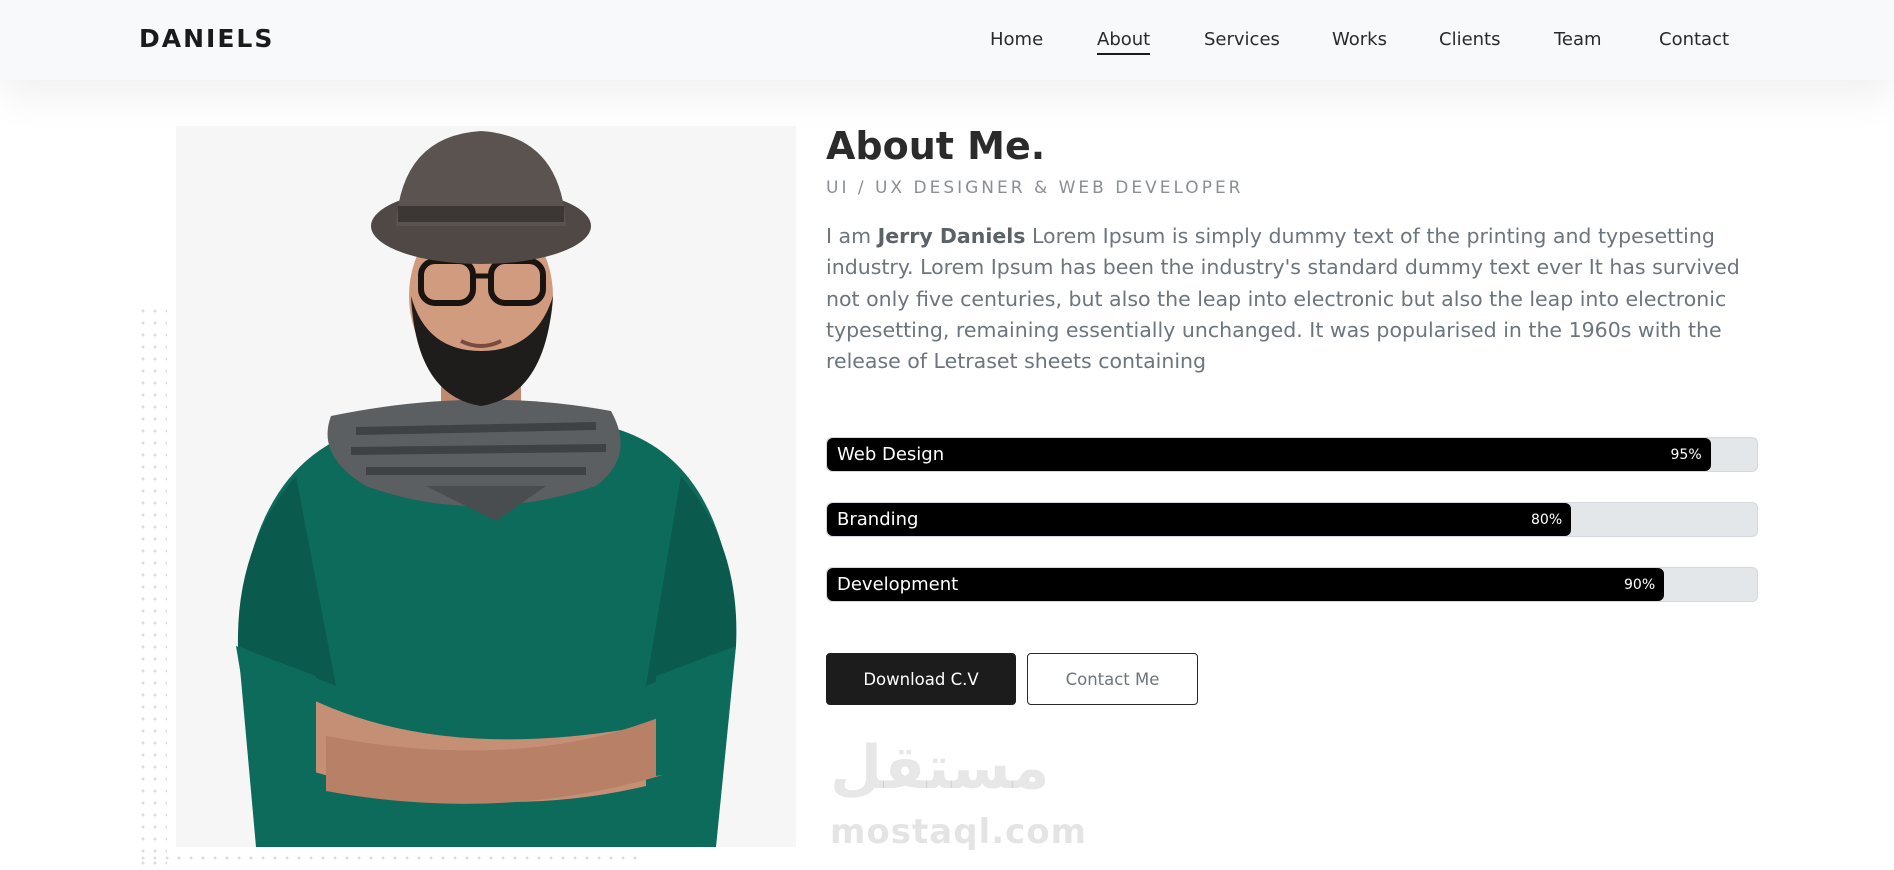  Describe the element at coordinates (921, 679) in the screenshot. I see `download-cv-button: Download C.V` at that location.